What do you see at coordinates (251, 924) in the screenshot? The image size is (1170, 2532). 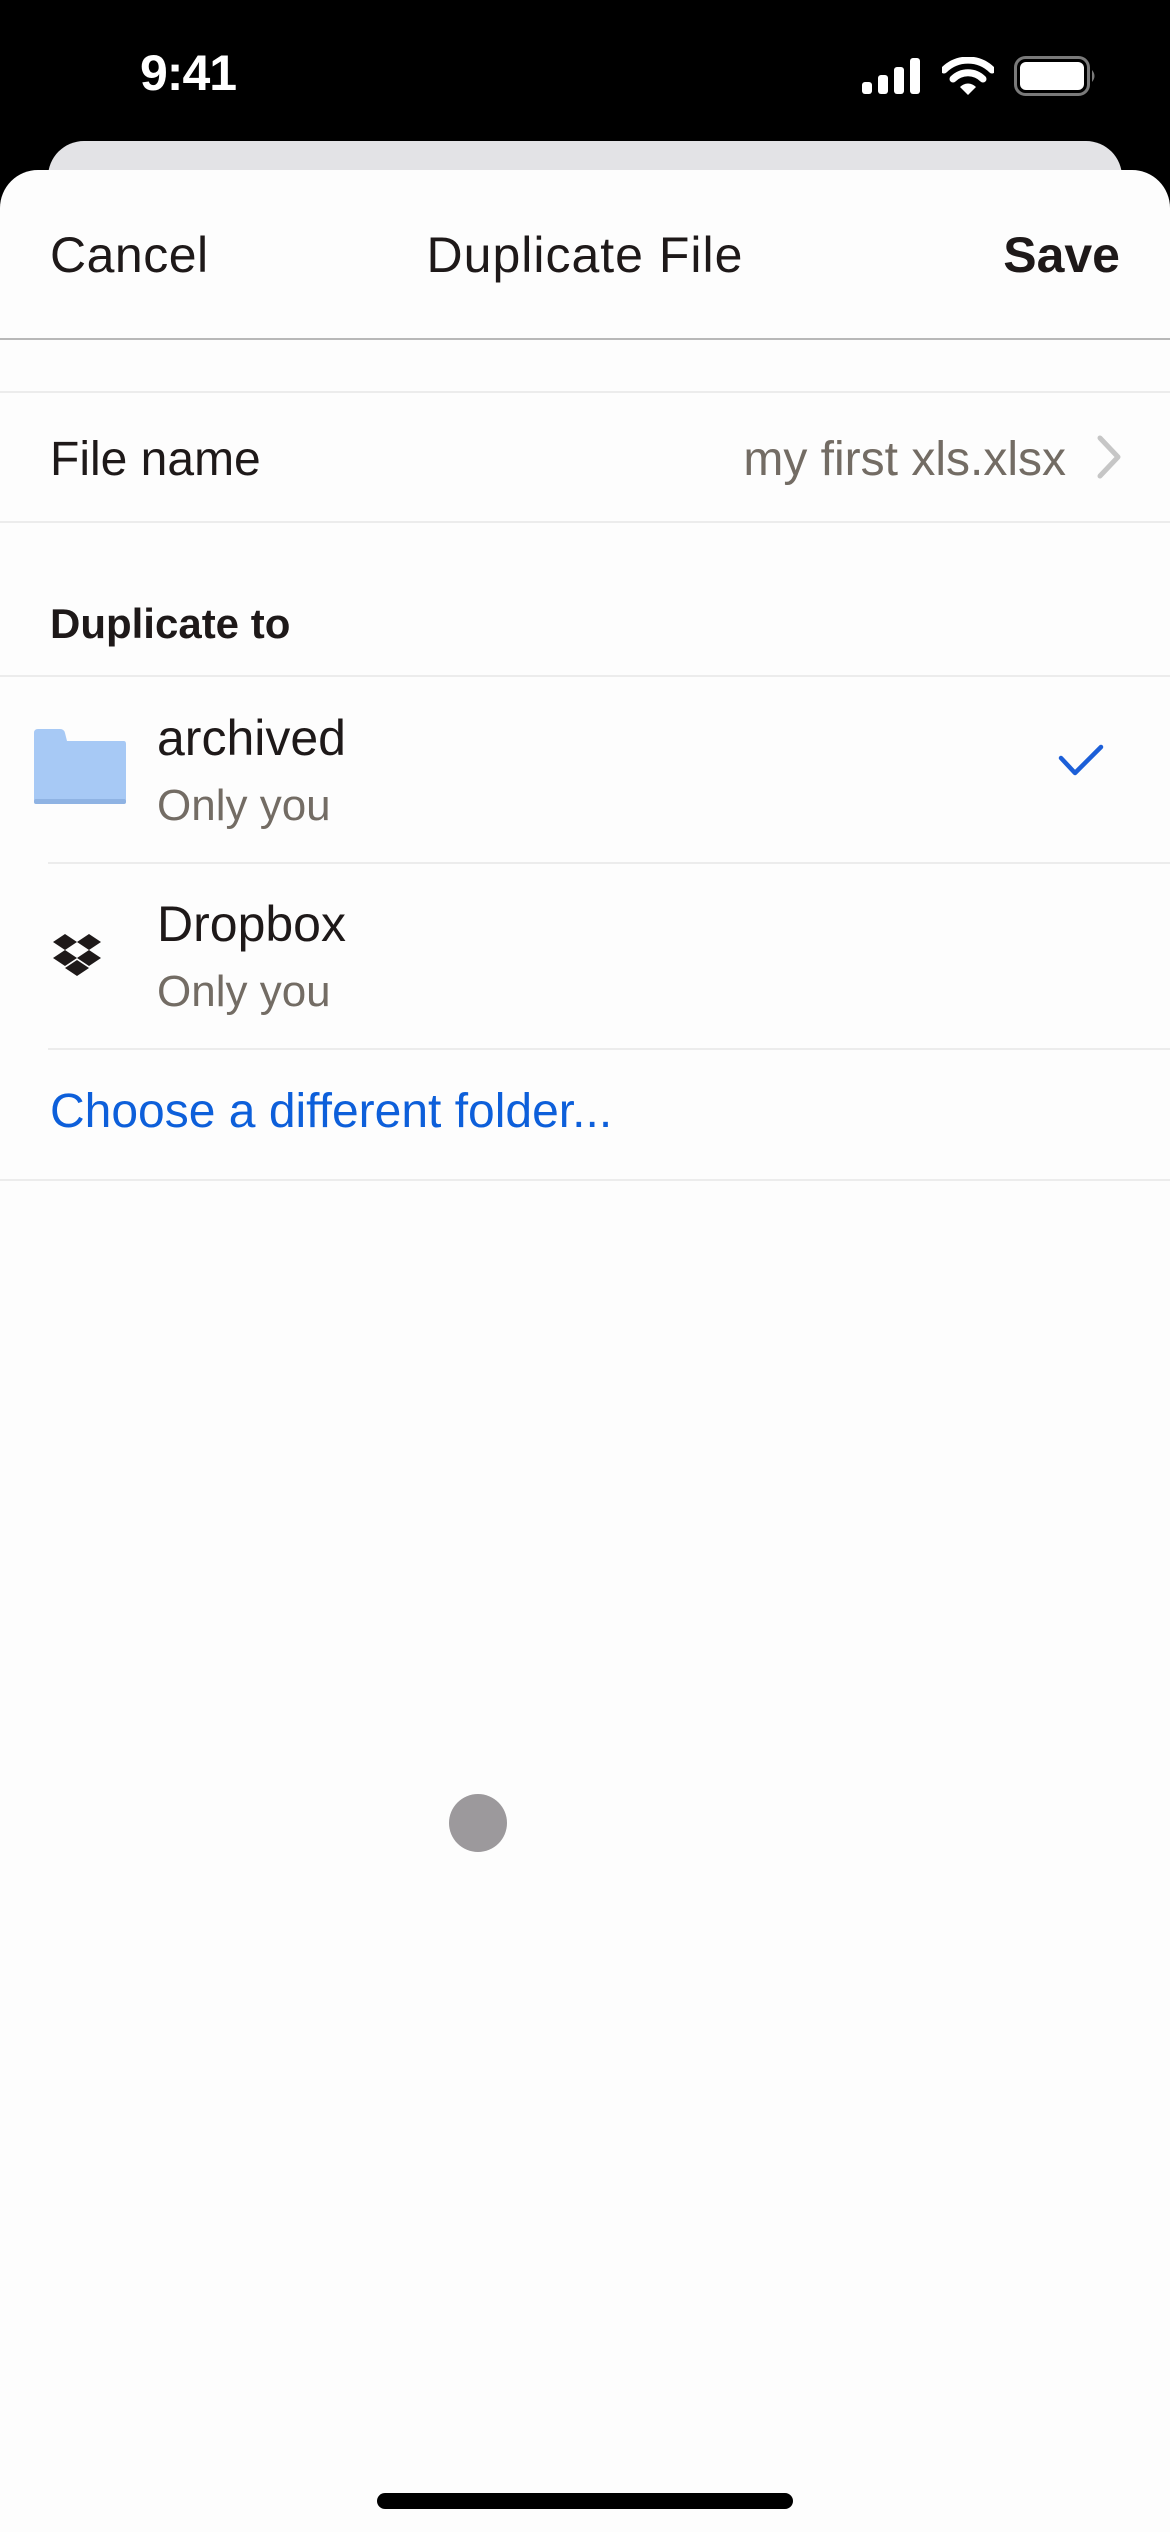 I see `destination-name: Dropbox` at bounding box center [251, 924].